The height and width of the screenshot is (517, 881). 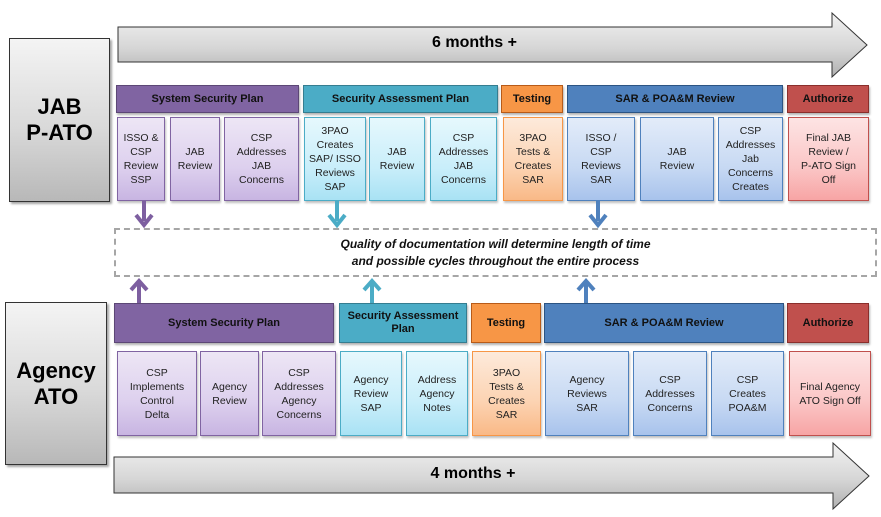 What do you see at coordinates (335, 159) in the screenshot?
I see `jab-step: 3PAO Creates SAP/ ISSO Reviews SAP` at bounding box center [335, 159].